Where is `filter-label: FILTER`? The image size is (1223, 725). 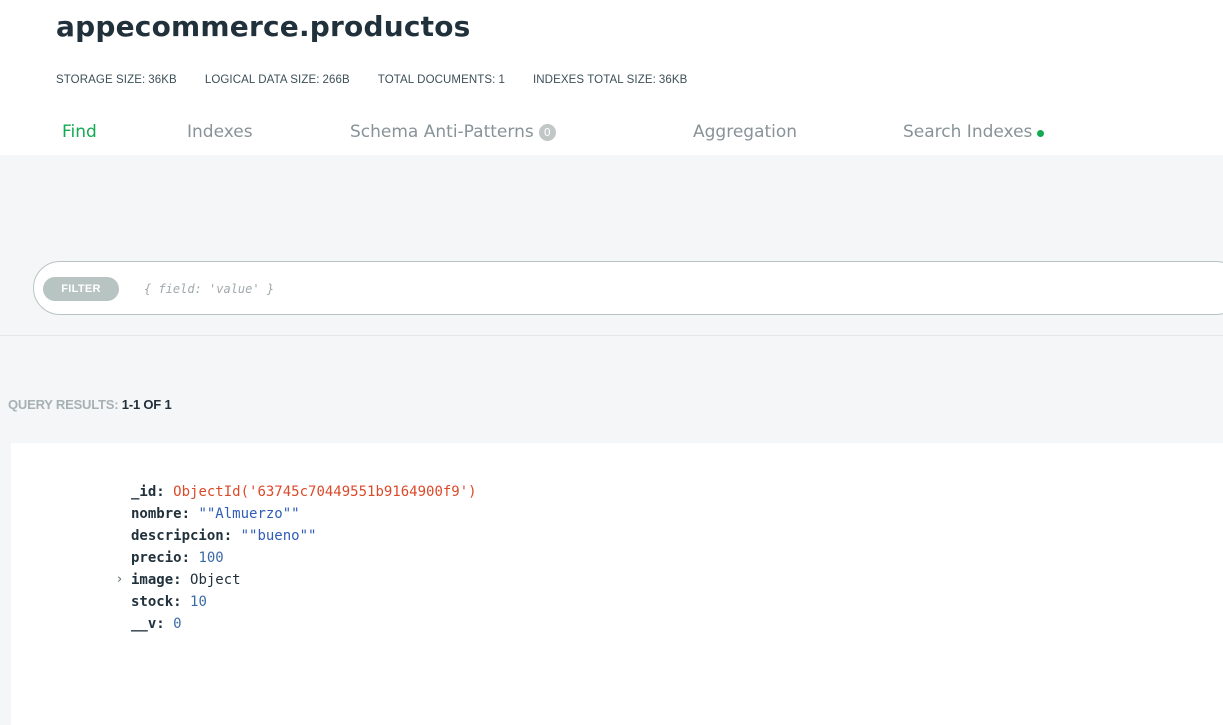
filter-label: FILTER is located at coordinates (81, 289).